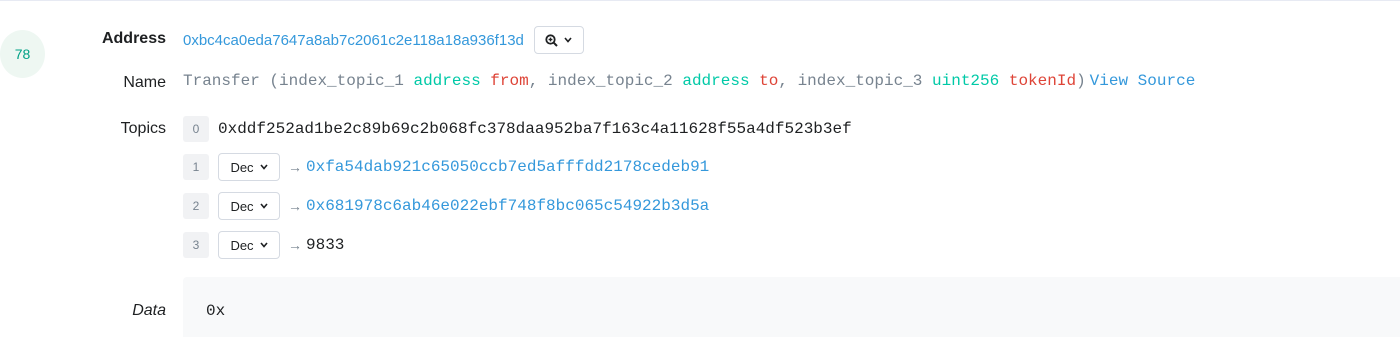  I want to click on data-label: Data, so click(149, 310).